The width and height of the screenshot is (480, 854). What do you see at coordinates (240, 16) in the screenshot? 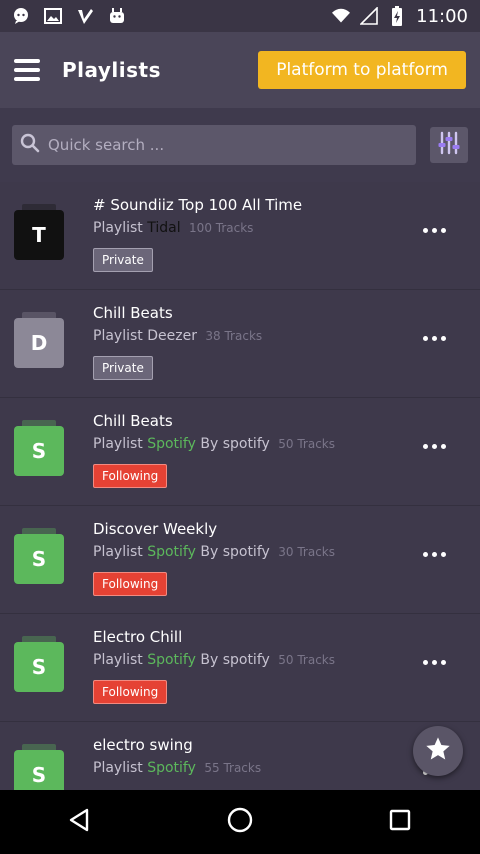
I see `status-bar: 11:00` at bounding box center [240, 16].